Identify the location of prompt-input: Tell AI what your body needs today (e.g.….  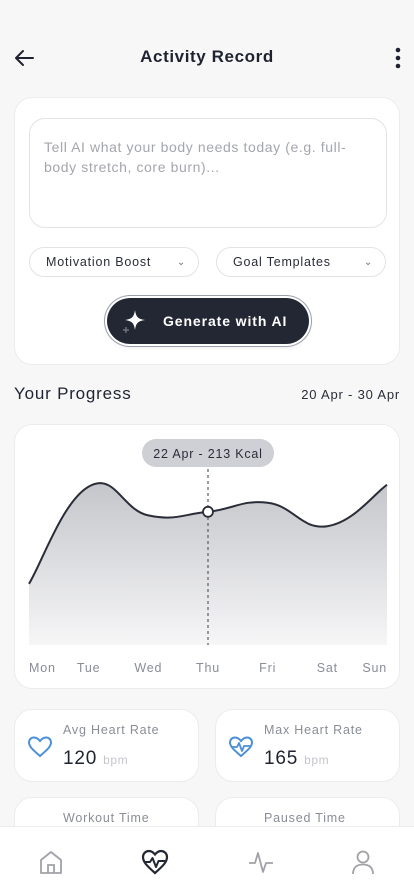
(208, 173).